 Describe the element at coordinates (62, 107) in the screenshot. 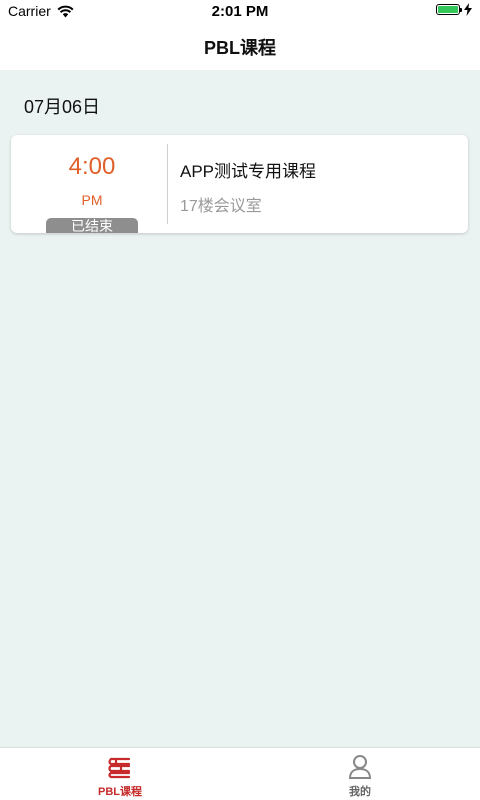

I see `date-header: 07月06日` at that location.